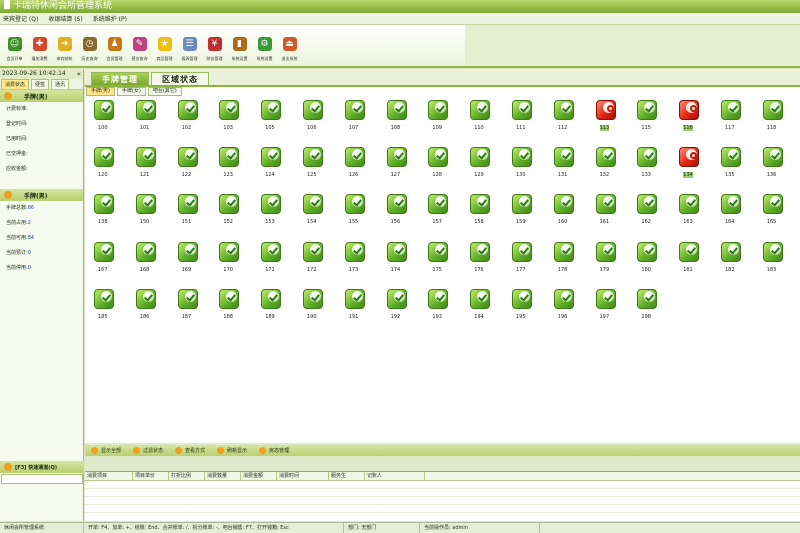 The image size is (800, 533). Describe the element at coordinates (347, 476) in the screenshot. I see `table-column-header: 服务生` at that location.